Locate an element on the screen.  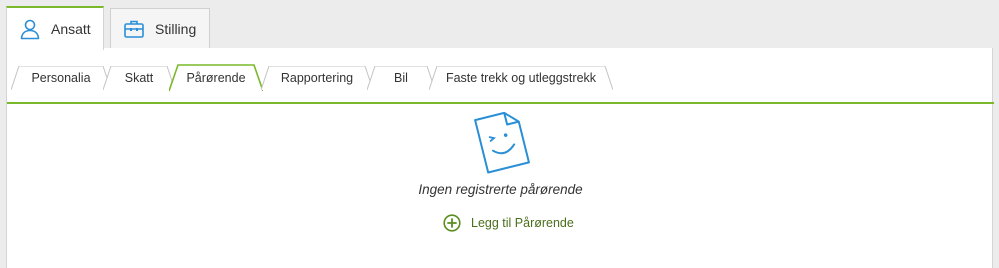
subtab-skatt: Skatt is located at coordinates (139, 78).